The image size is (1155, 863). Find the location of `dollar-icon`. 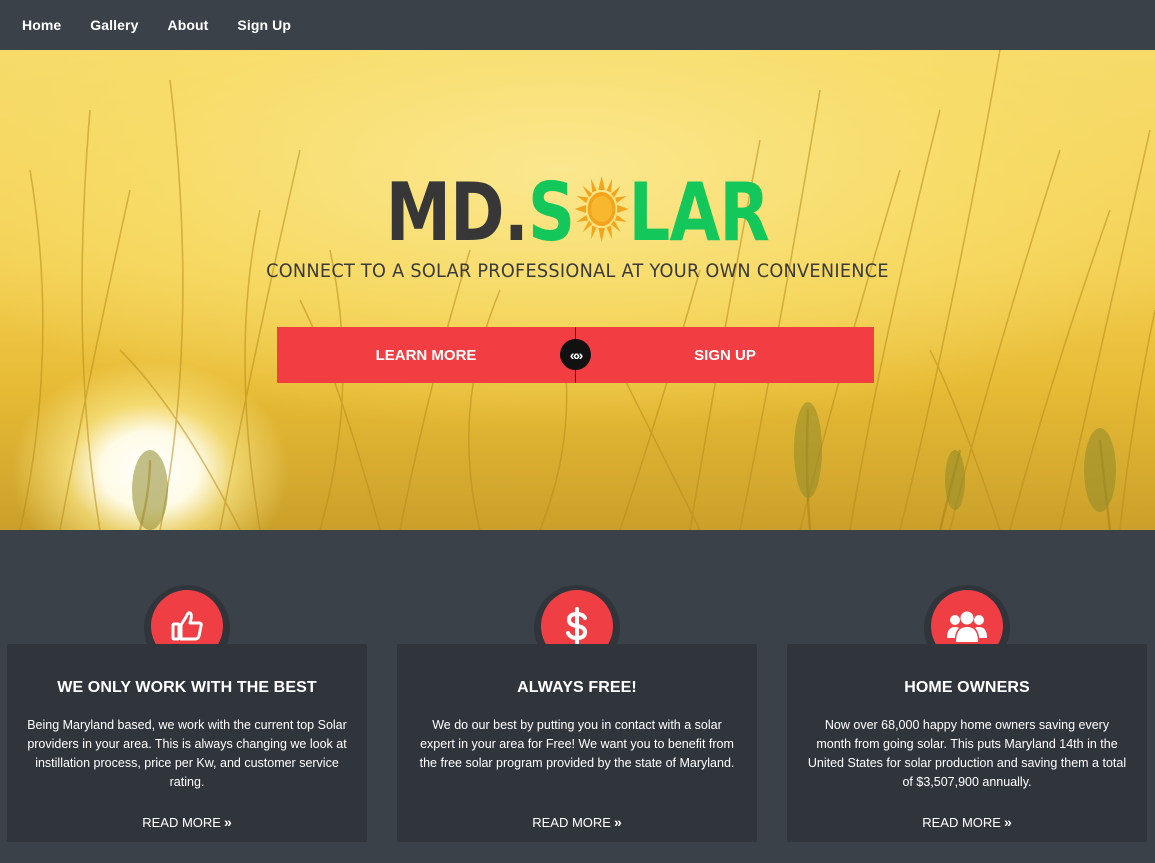

dollar-icon is located at coordinates (577, 626).